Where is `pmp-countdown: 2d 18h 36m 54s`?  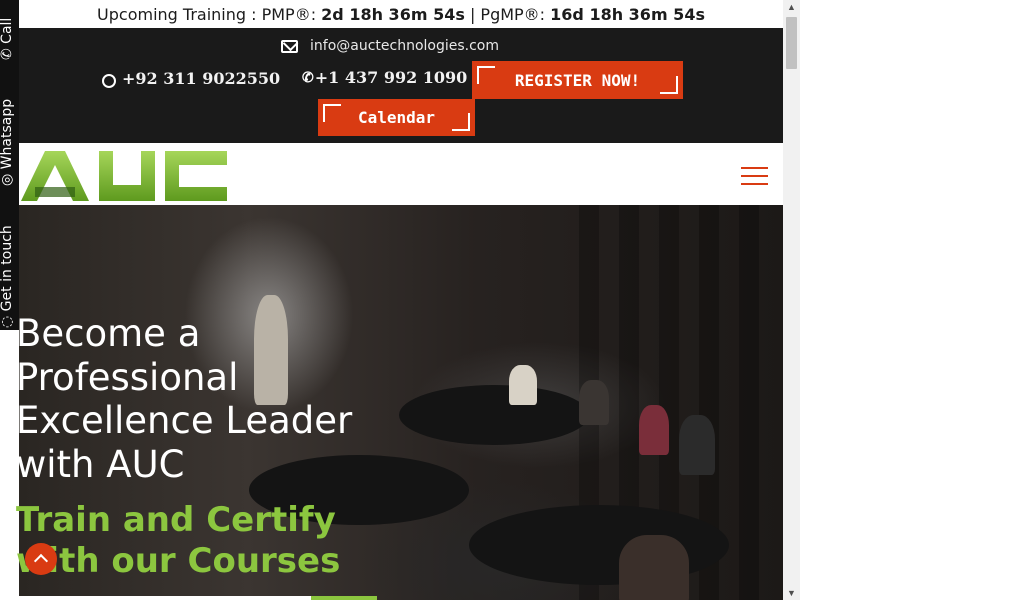 pmp-countdown: 2d 18h 36m 54s is located at coordinates (393, 14).